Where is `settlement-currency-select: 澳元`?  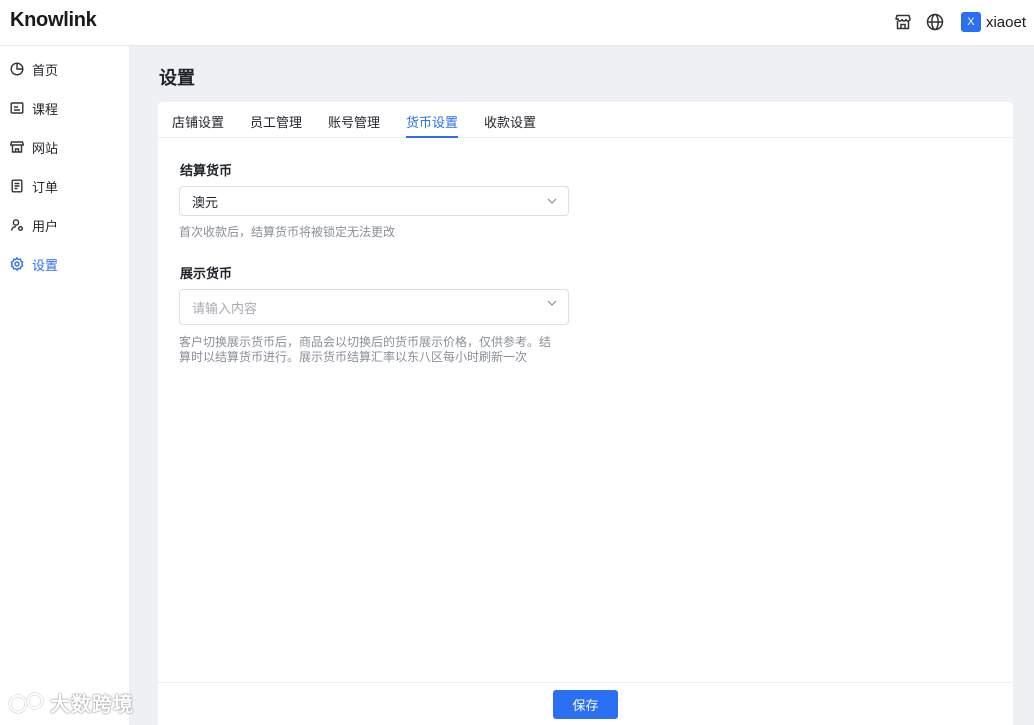
settlement-currency-select: 澳元 is located at coordinates (374, 201).